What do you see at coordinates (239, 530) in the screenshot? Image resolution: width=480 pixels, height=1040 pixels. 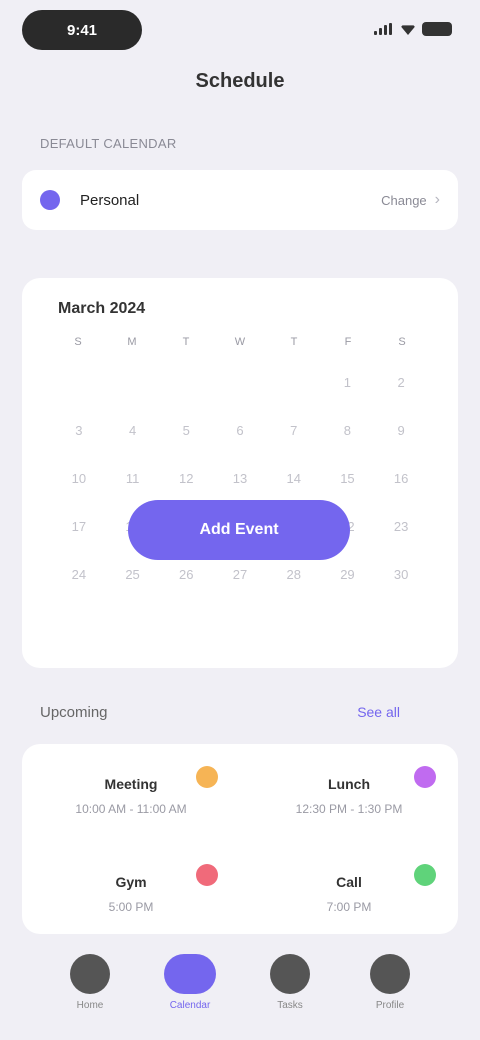 I see `add-event-button: Add Event` at bounding box center [239, 530].